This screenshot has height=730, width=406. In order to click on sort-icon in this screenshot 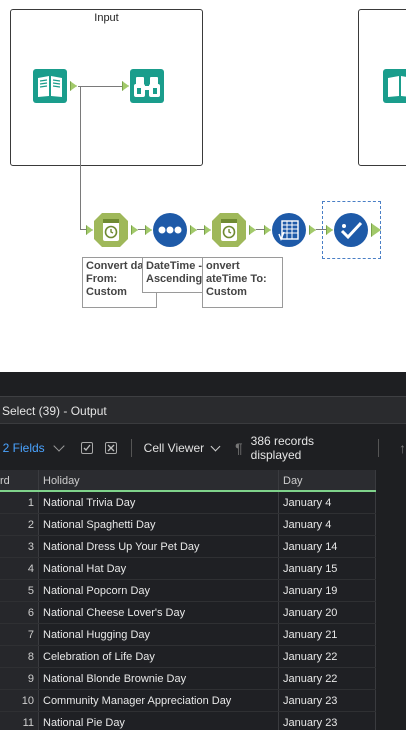, I will do `click(170, 230)`.